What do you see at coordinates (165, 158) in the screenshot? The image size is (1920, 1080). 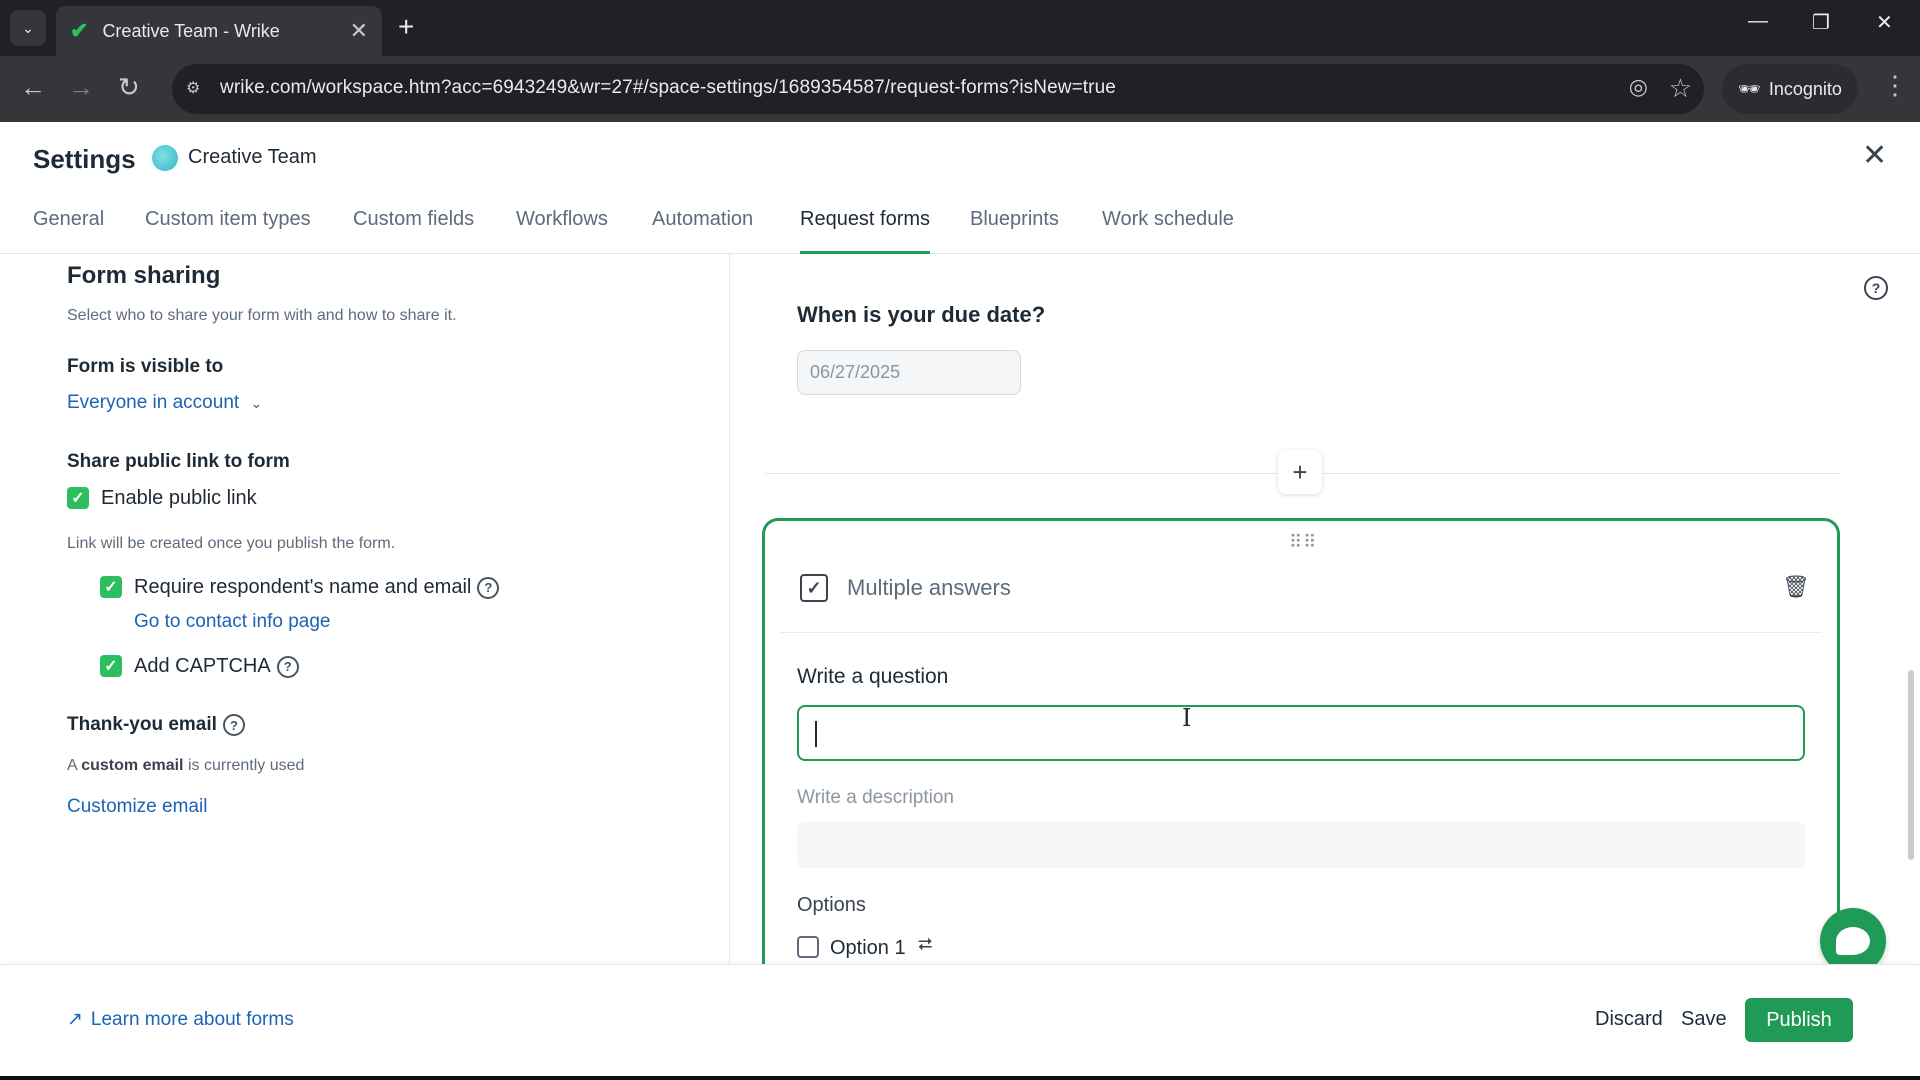 I see `space-avatar-icon` at bounding box center [165, 158].